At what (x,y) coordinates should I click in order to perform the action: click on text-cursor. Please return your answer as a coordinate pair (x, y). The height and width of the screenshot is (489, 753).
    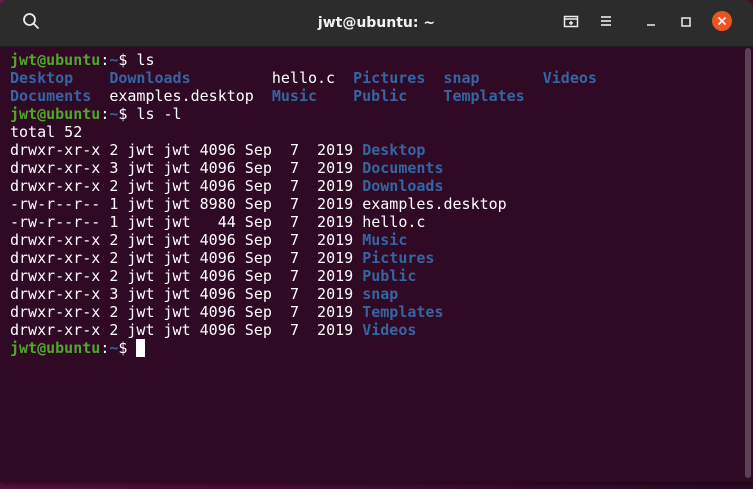
    Looking at the image, I should click on (141, 348).